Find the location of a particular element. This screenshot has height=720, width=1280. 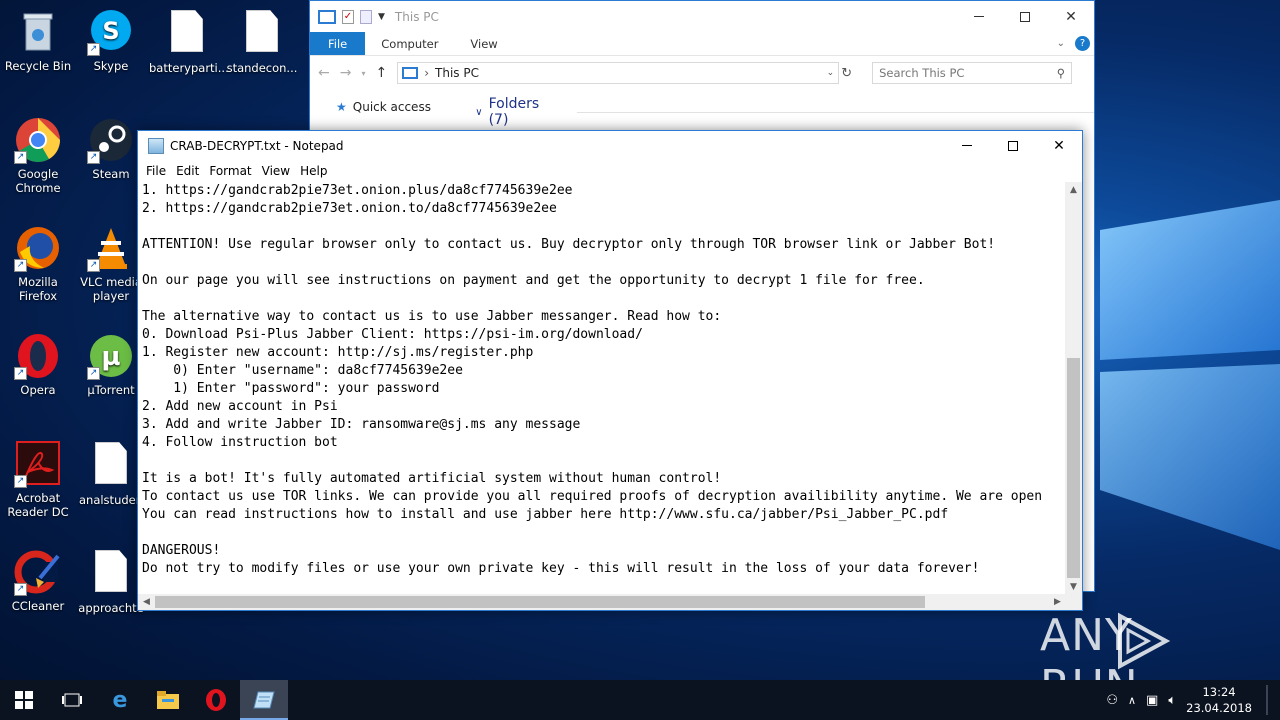

tab-view: View is located at coordinates (483, 43).